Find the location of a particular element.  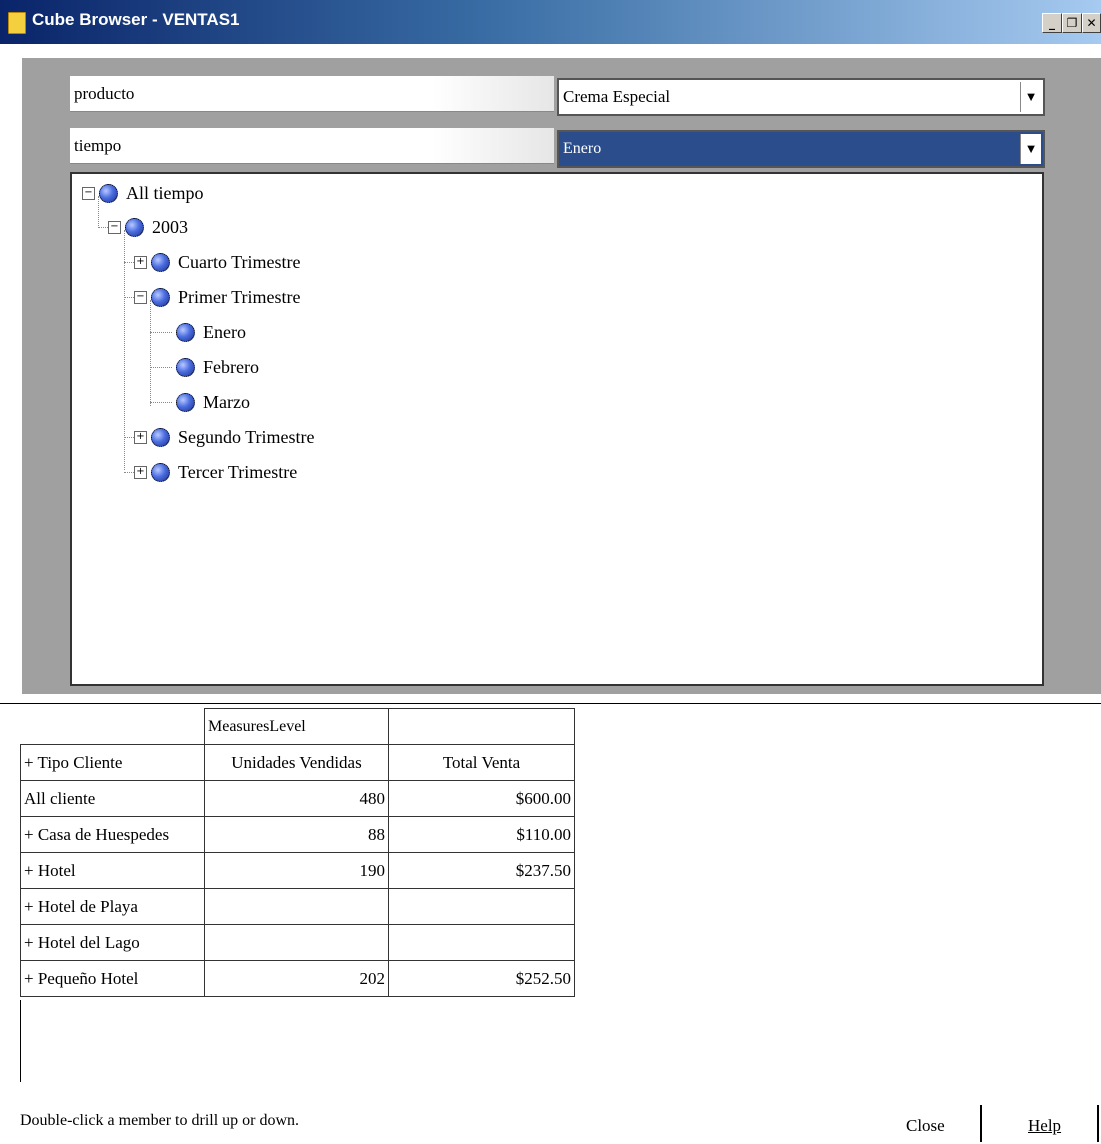

tree-node-segundo-trimestre: + Segundo Trimestre is located at coordinates (224, 437).